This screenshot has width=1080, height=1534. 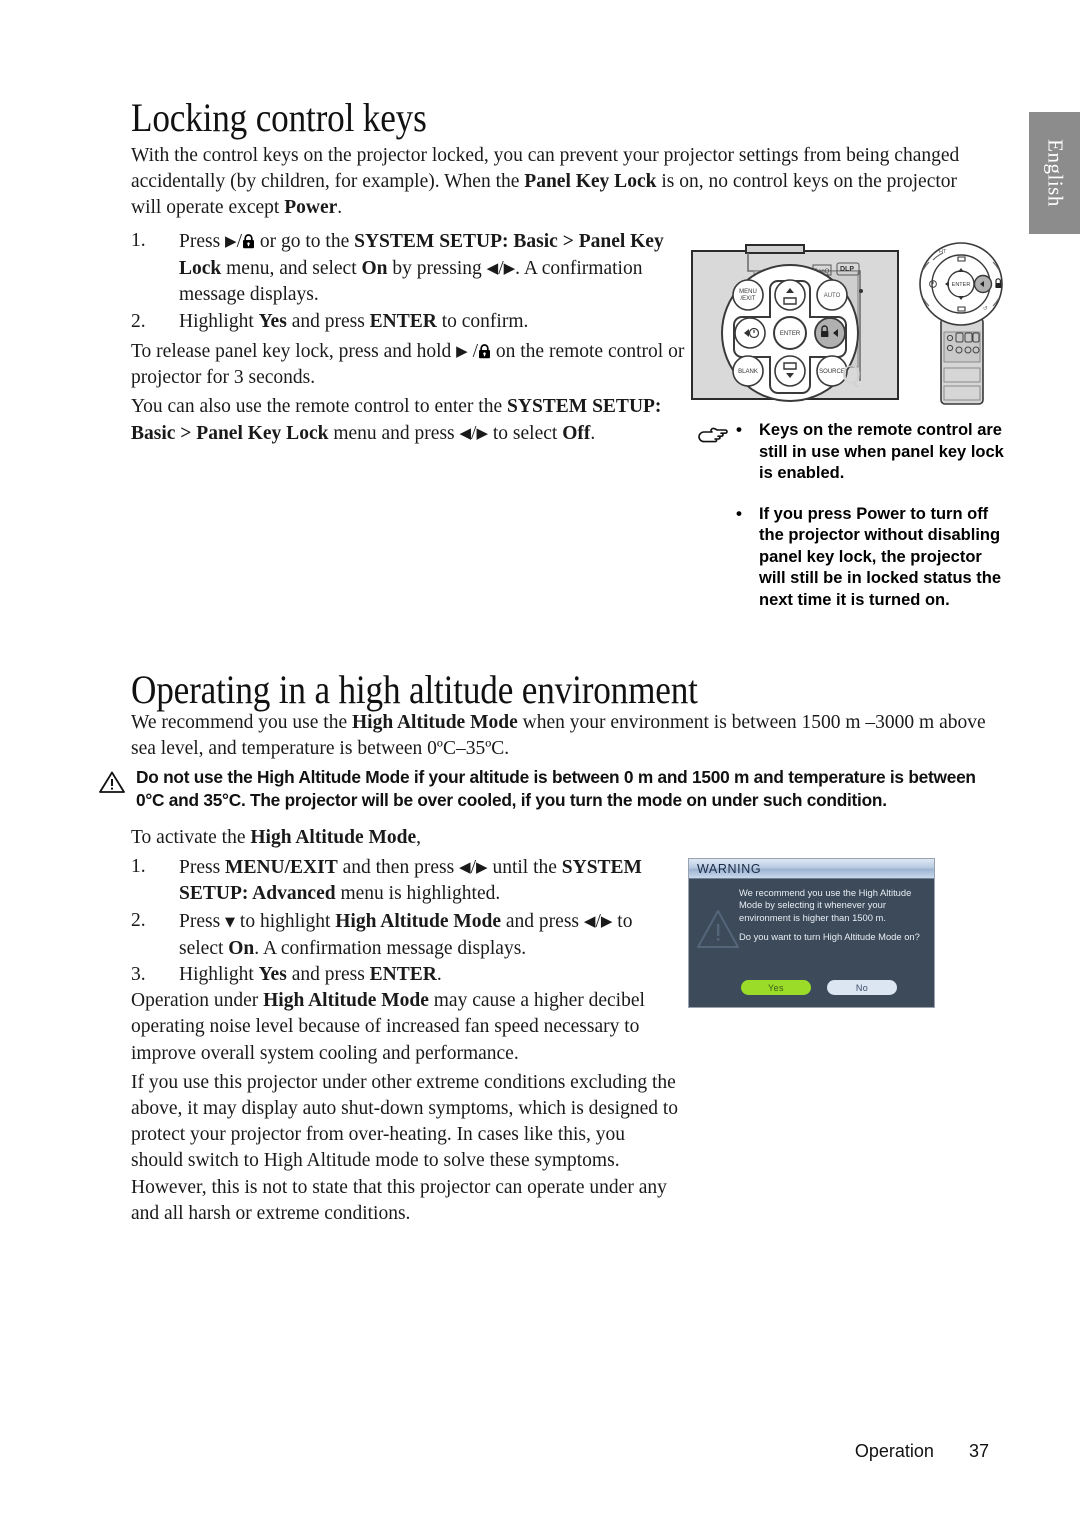 What do you see at coordinates (805, 323) in the screenshot?
I see `projector-control-panel-illustration: BenQ DLP ENTER MENU /EXIT AUTO BL` at bounding box center [805, 323].